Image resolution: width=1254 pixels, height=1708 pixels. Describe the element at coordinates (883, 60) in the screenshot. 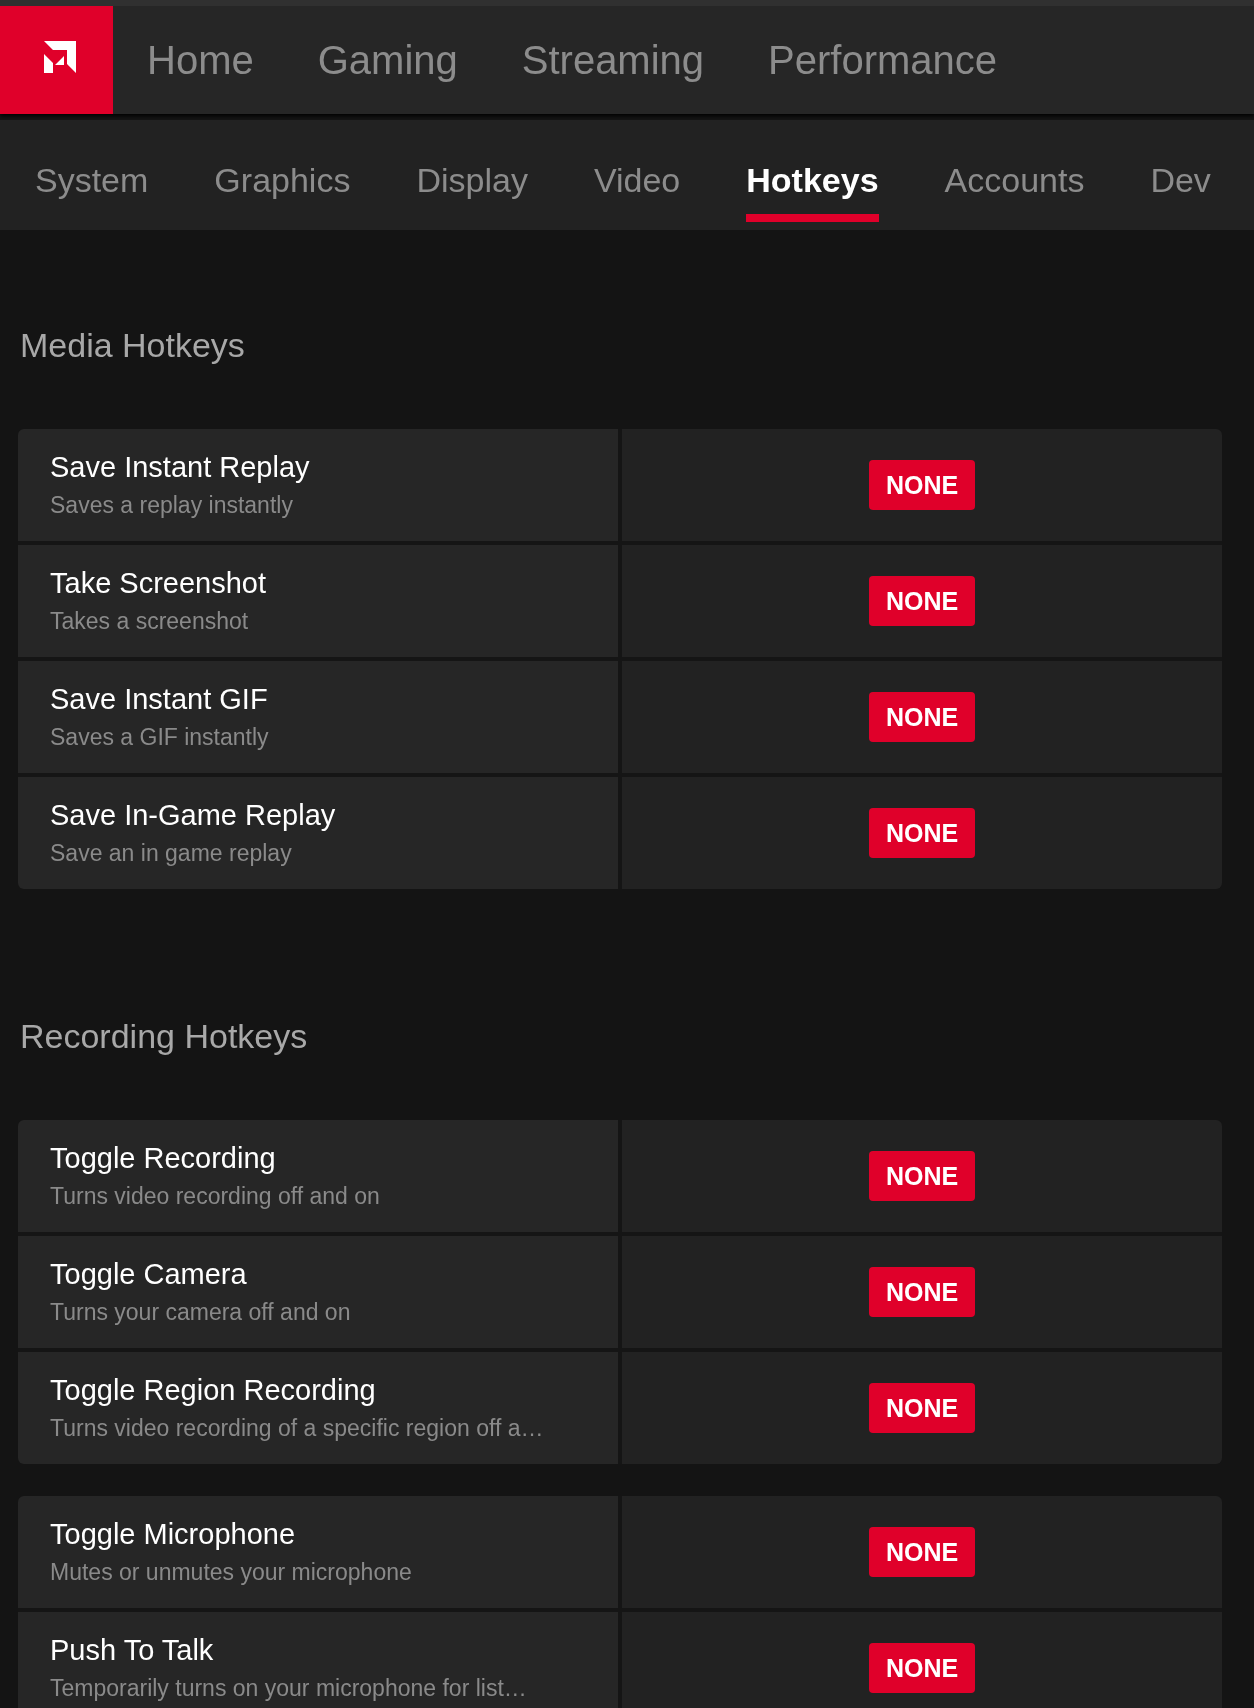

I see `nav-link: Performance` at that location.